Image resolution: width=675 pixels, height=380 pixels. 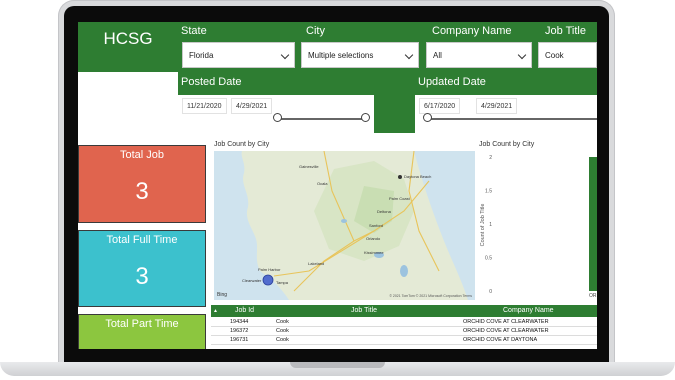 What do you see at coordinates (440, 106) in the screenshot?
I see `updated-date-from: 6/17/2020` at bounding box center [440, 106].